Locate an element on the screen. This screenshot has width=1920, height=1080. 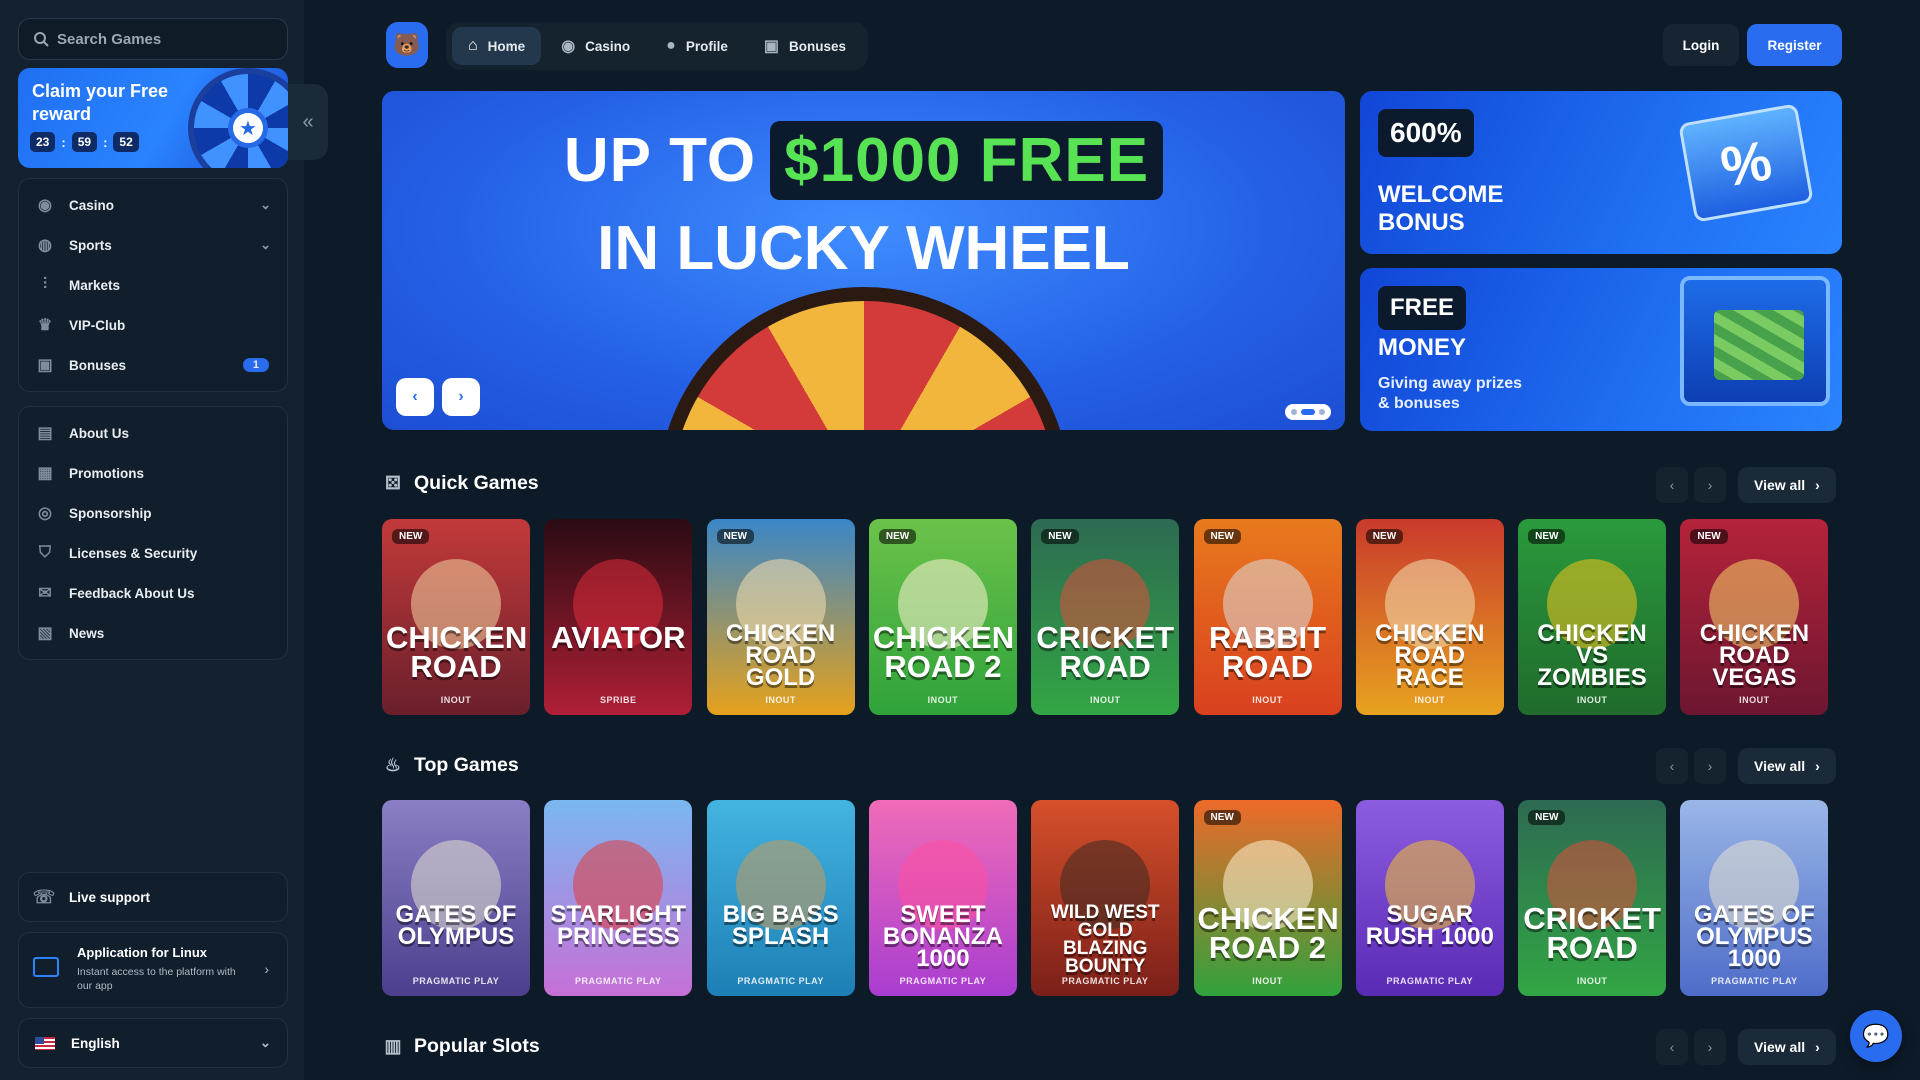
top-games-view-all-button: View all › is located at coordinates (1787, 766).